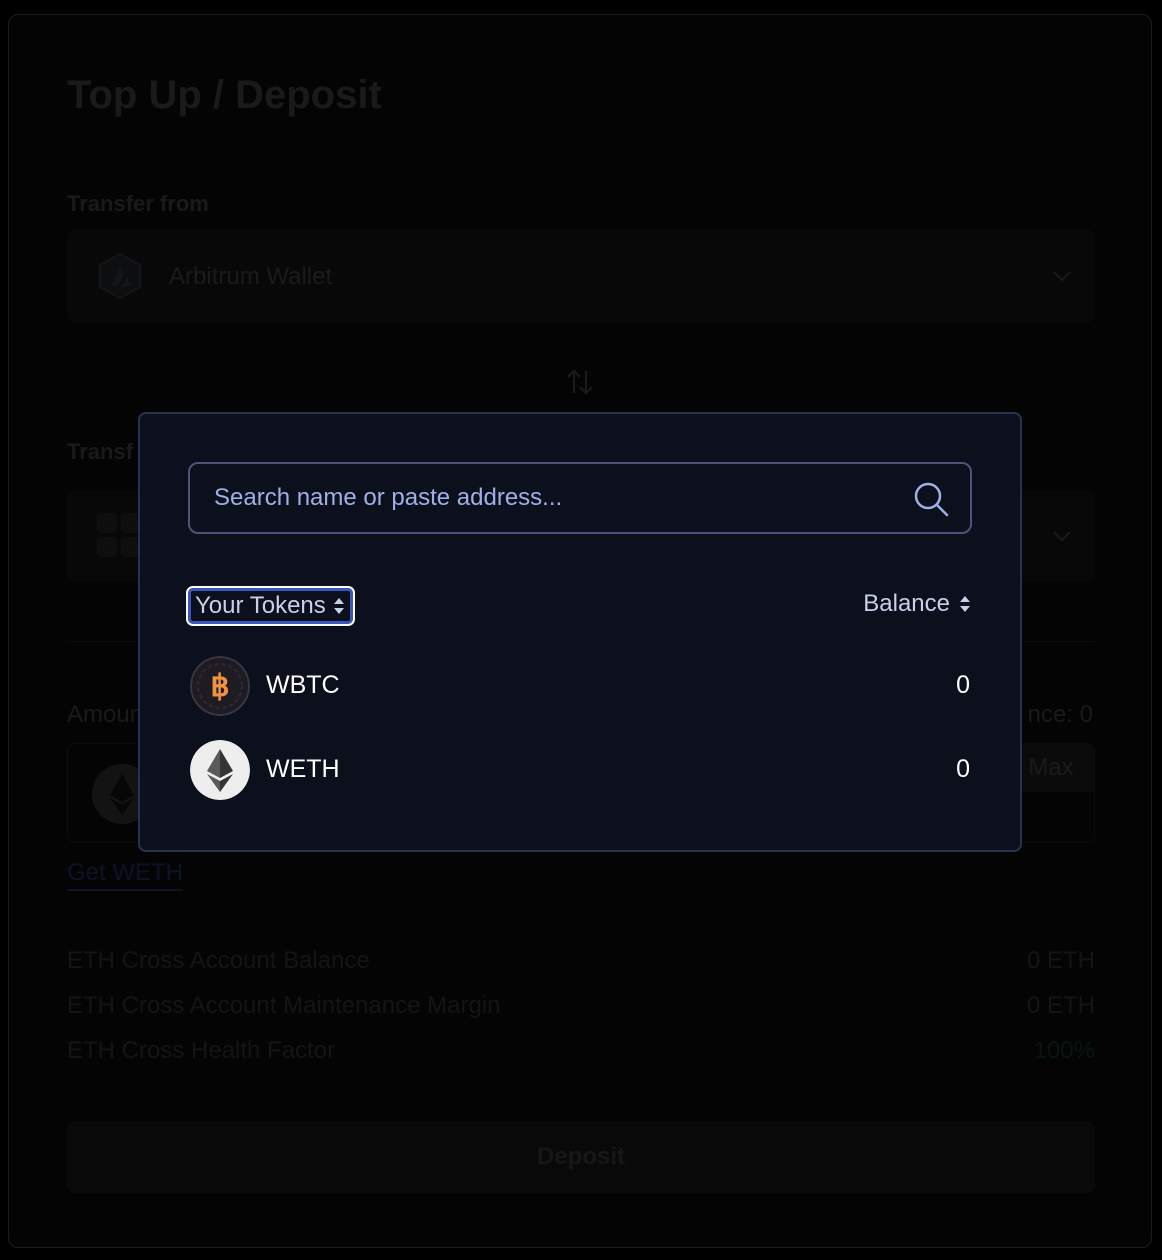  Describe the element at coordinates (125, 875) in the screenshot. I see `get-weth-link: Get WETH` at that location.